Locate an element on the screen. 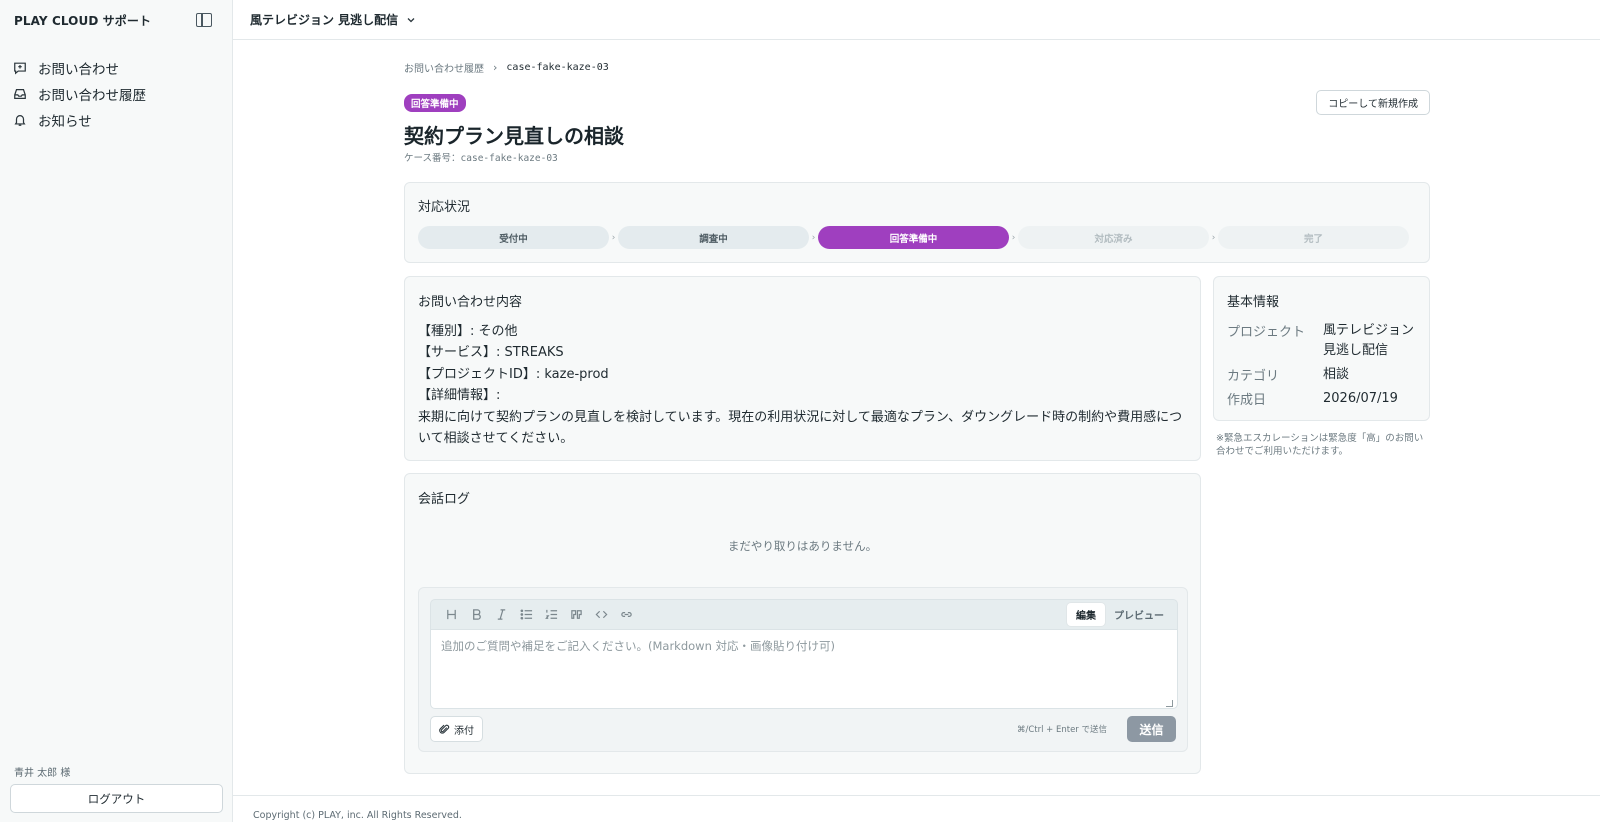 Image resolution: width=1600 pixels, height=822 pixels. numbered-list-button is located at coordinates (551, 615).